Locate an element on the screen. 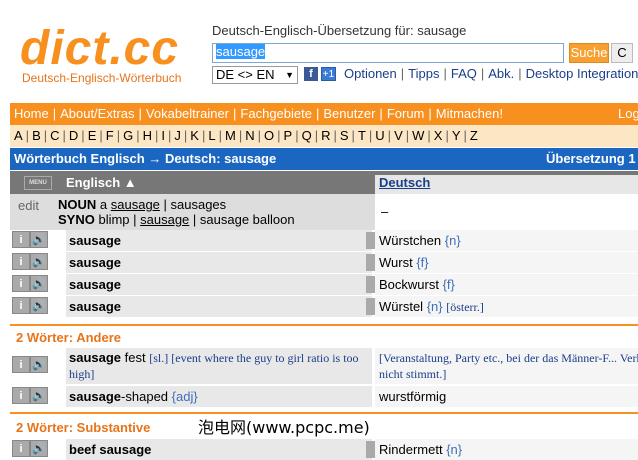 The width and height of the screenshot is (638, 460). edit-link: edit is located at coordinates (28, 205).